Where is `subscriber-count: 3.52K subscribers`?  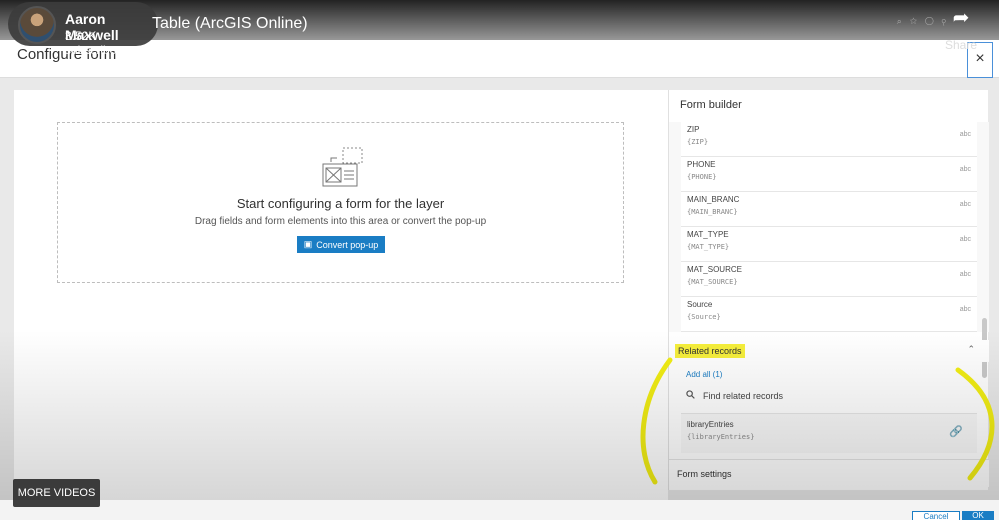 subscriber-count: 3.52K subscribers is located at coordinates (96, 43).